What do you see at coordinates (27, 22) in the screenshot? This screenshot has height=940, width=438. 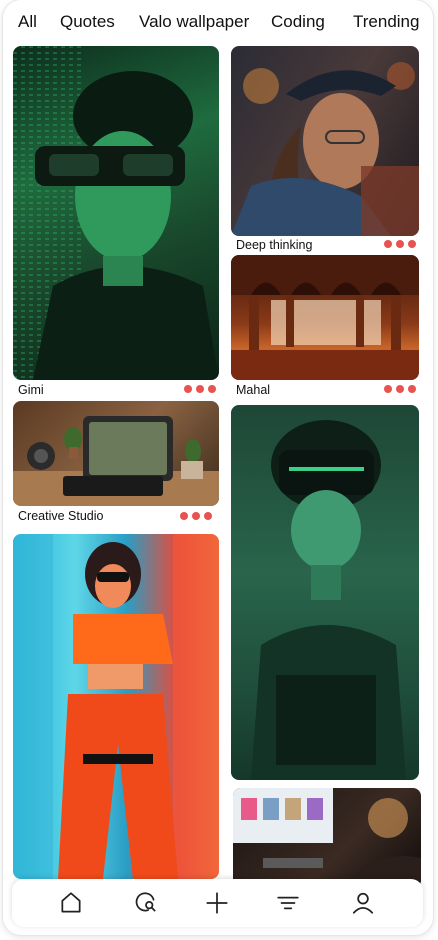 I see `tab-all: All` at bounding box center [27, 22].